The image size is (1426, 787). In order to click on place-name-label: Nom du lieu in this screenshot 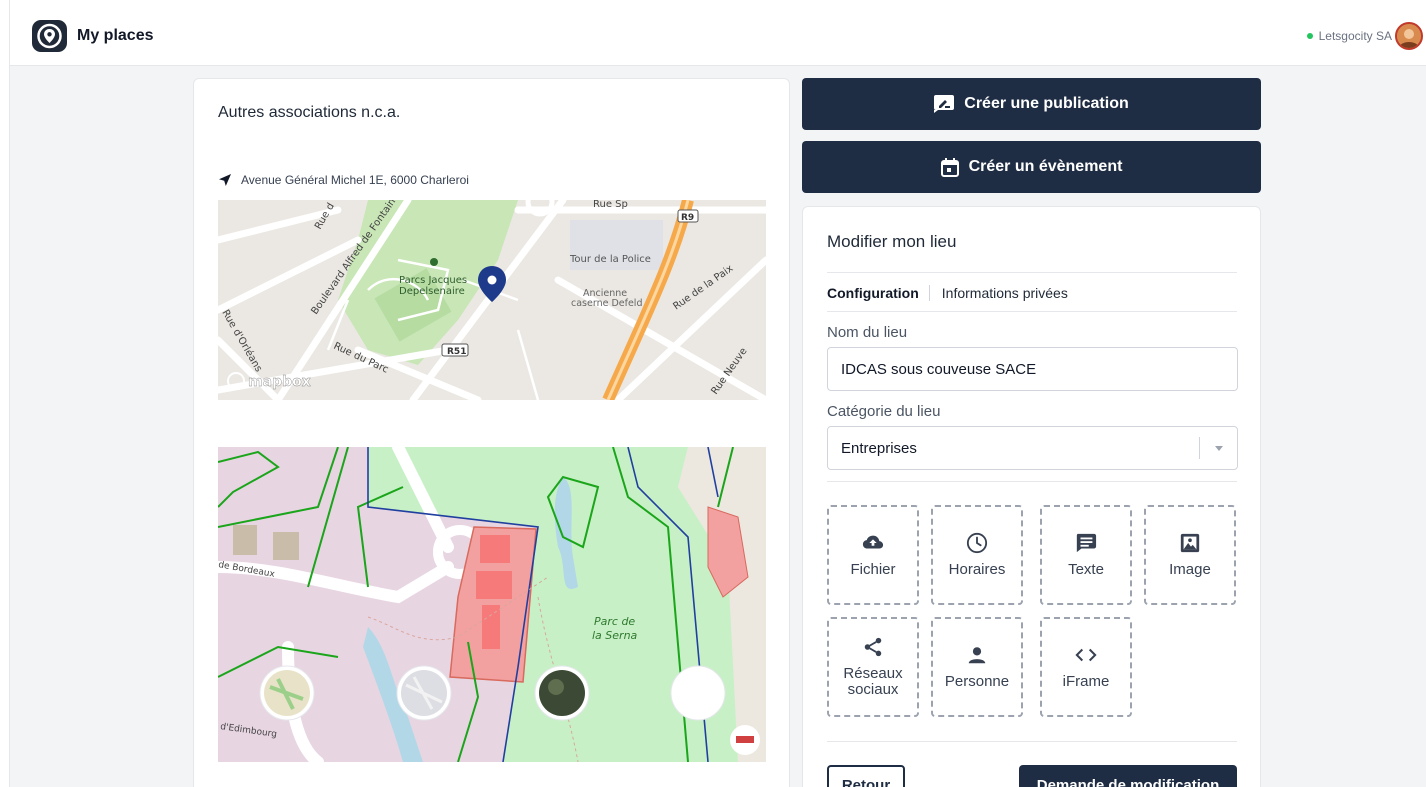, I will do `click(867, 332)`.